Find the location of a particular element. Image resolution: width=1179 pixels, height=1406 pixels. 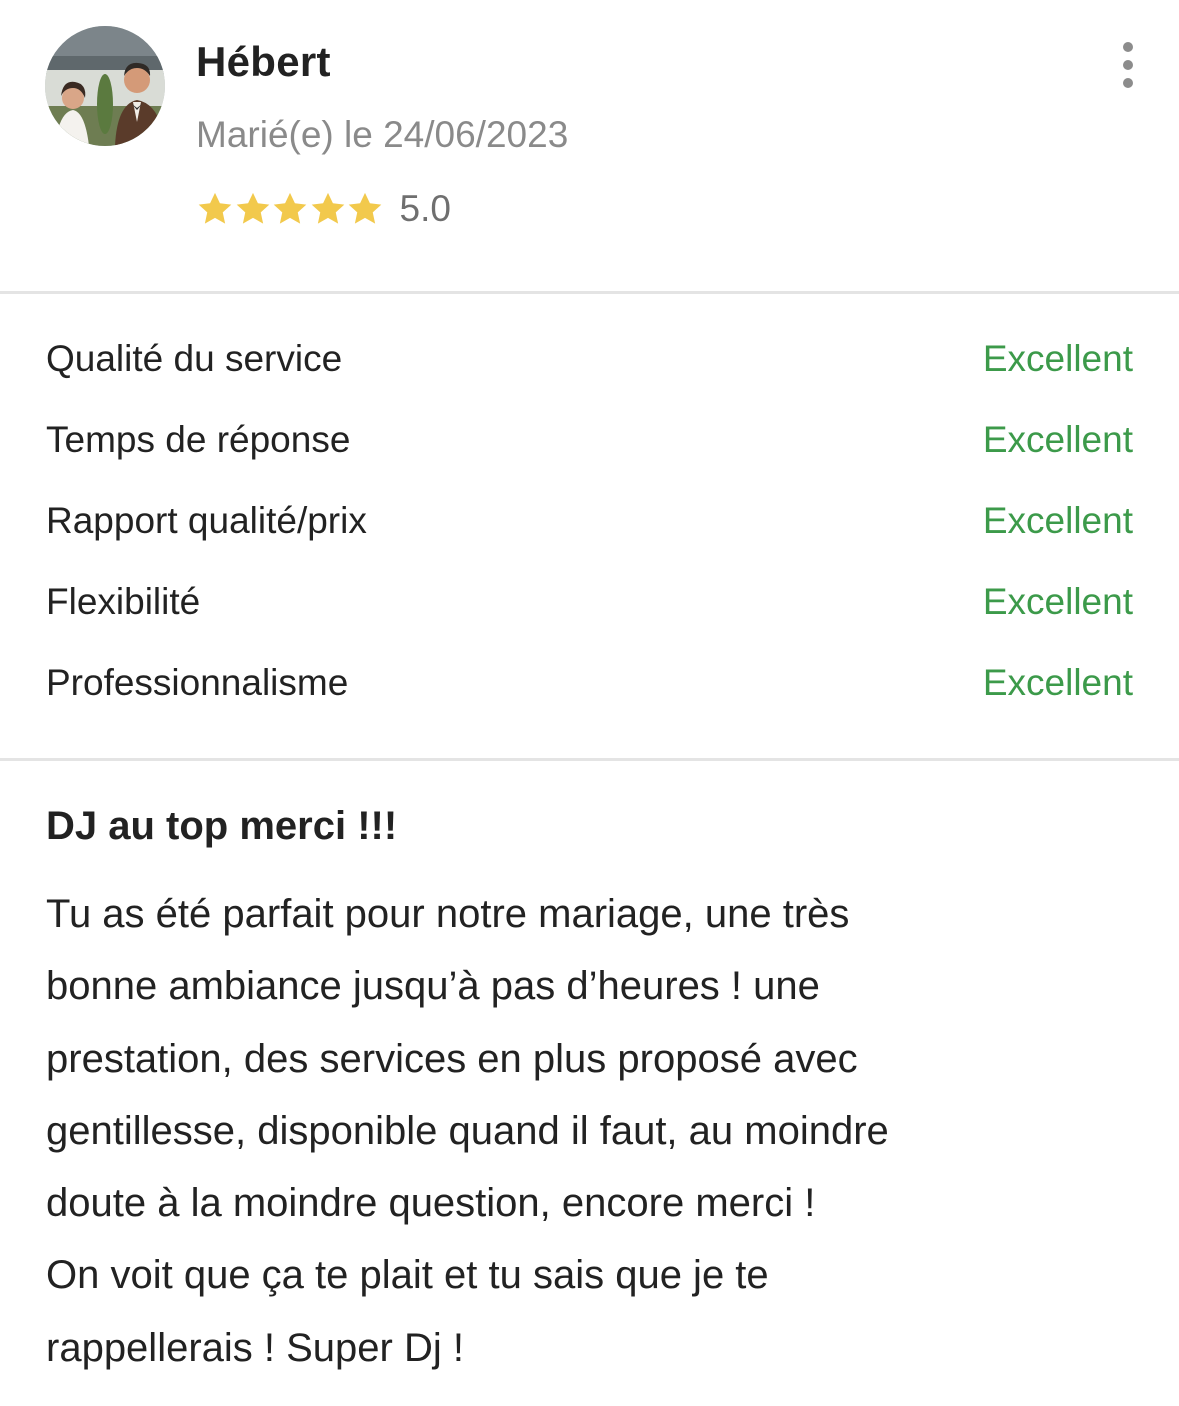

author-avatar is located at coordinates (105, 86).